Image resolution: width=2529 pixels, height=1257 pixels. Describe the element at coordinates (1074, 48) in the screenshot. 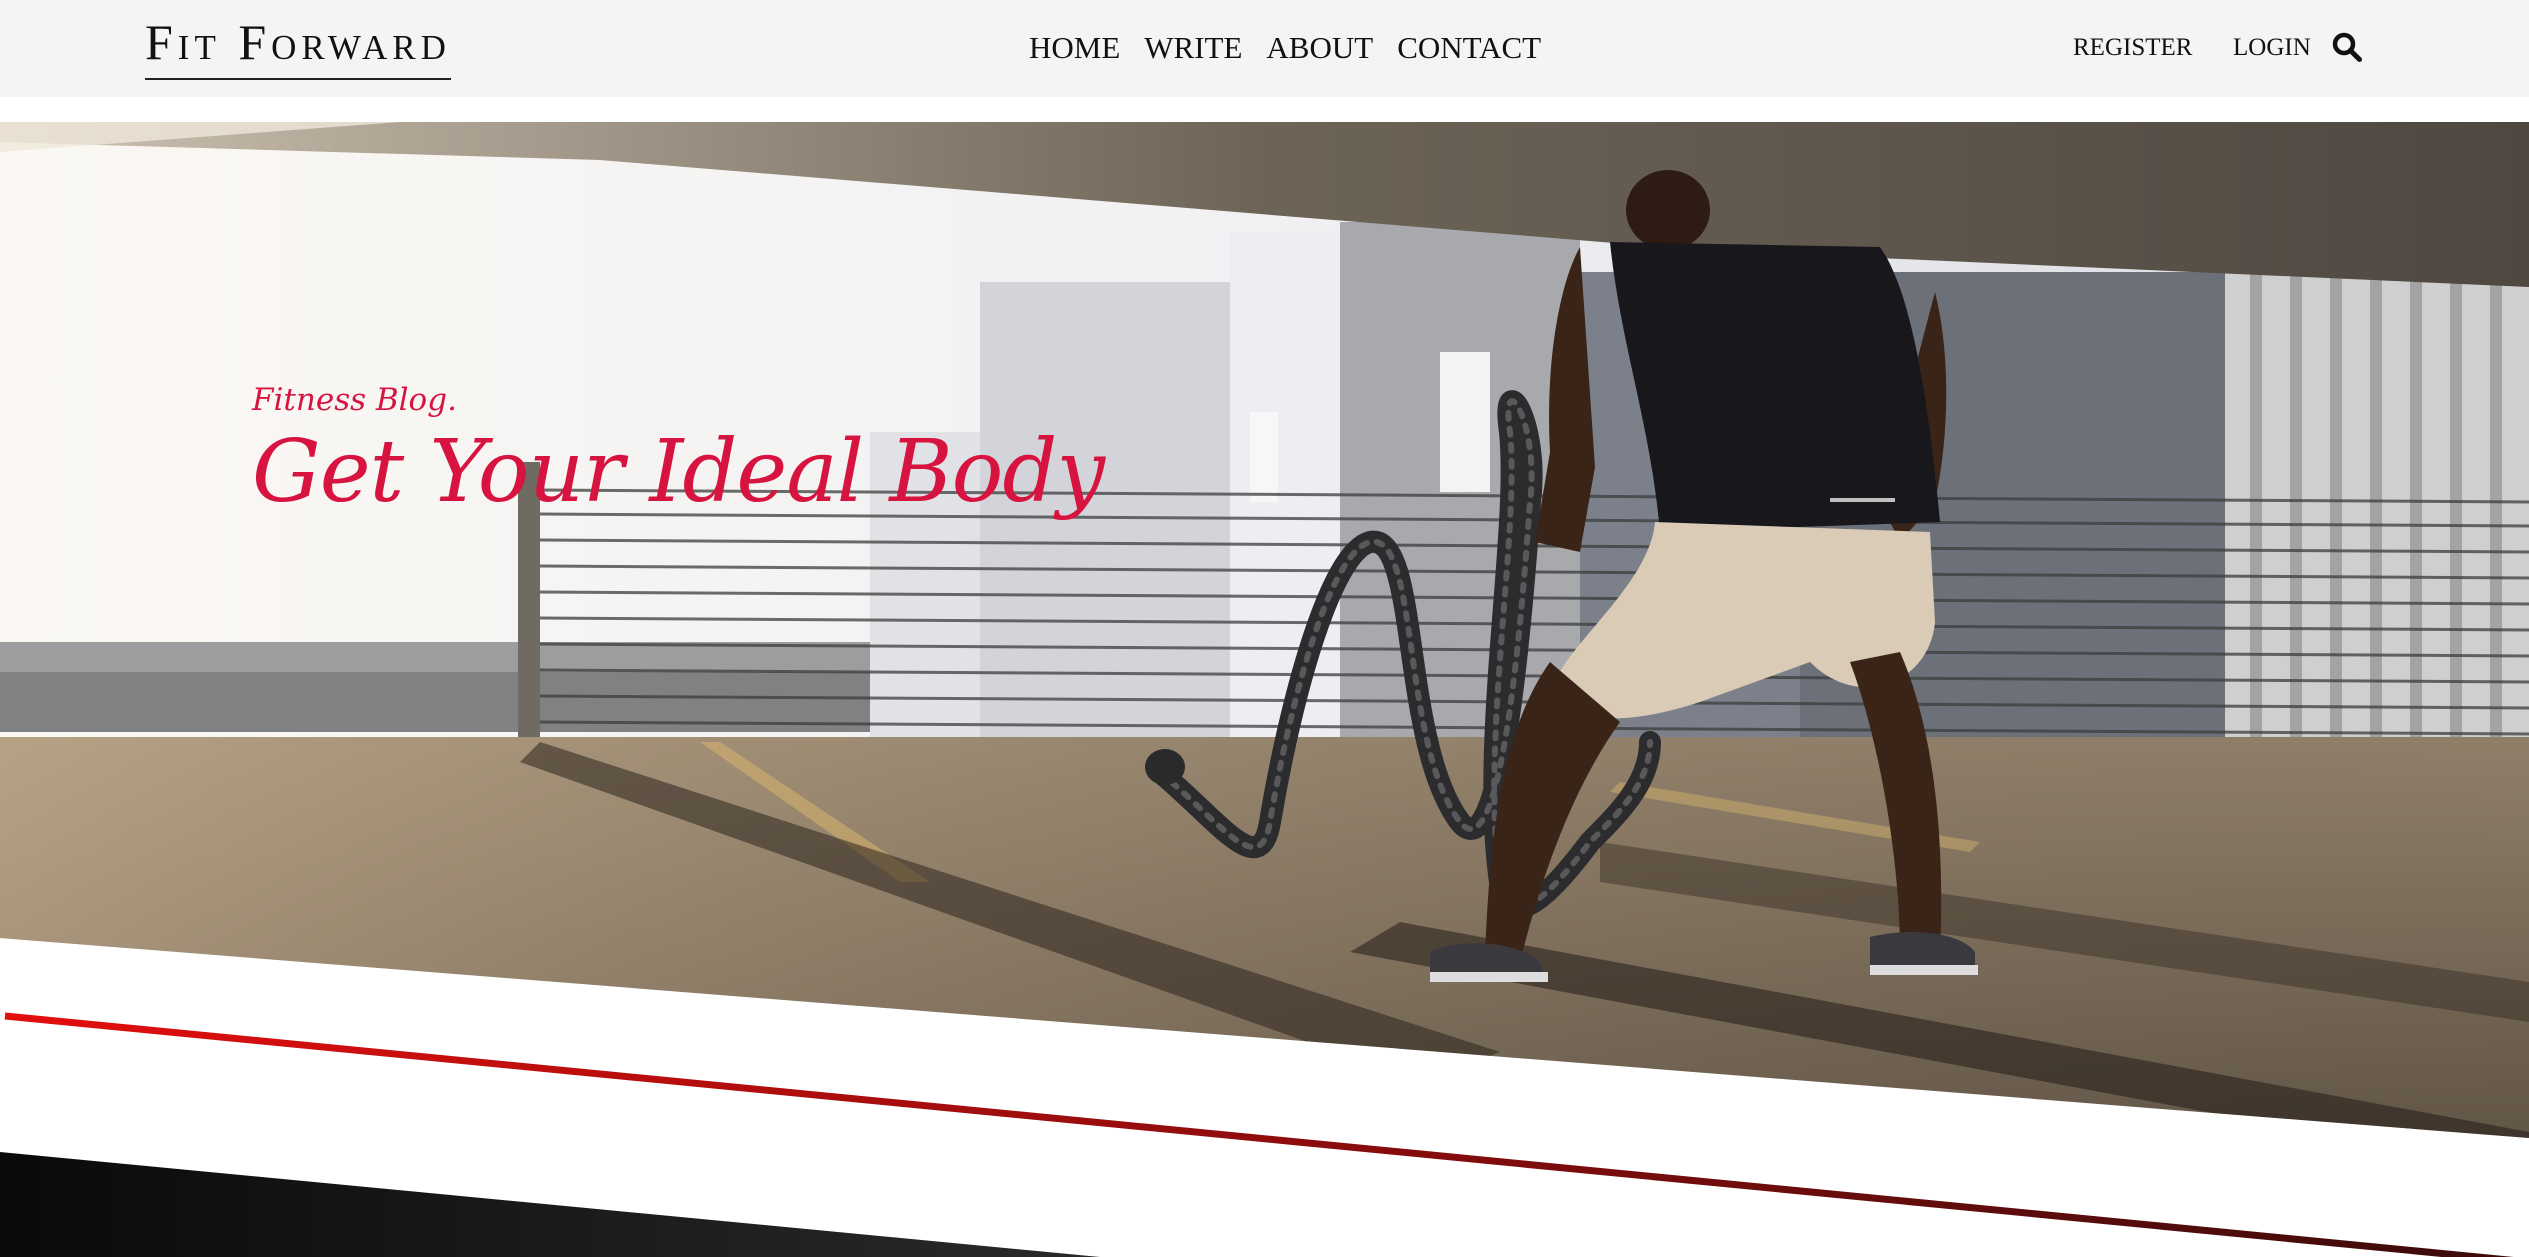

I see `nav-home-link: HOME` at that location.